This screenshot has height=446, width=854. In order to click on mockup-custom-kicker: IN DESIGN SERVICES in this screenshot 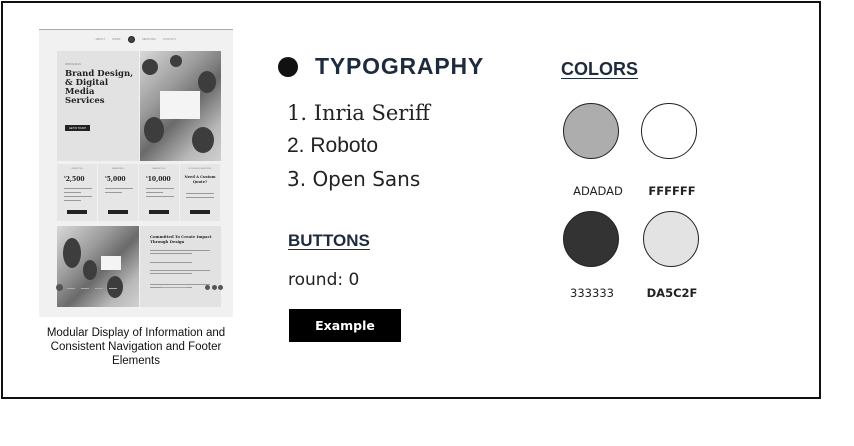, I will do `click(200, 169)`.